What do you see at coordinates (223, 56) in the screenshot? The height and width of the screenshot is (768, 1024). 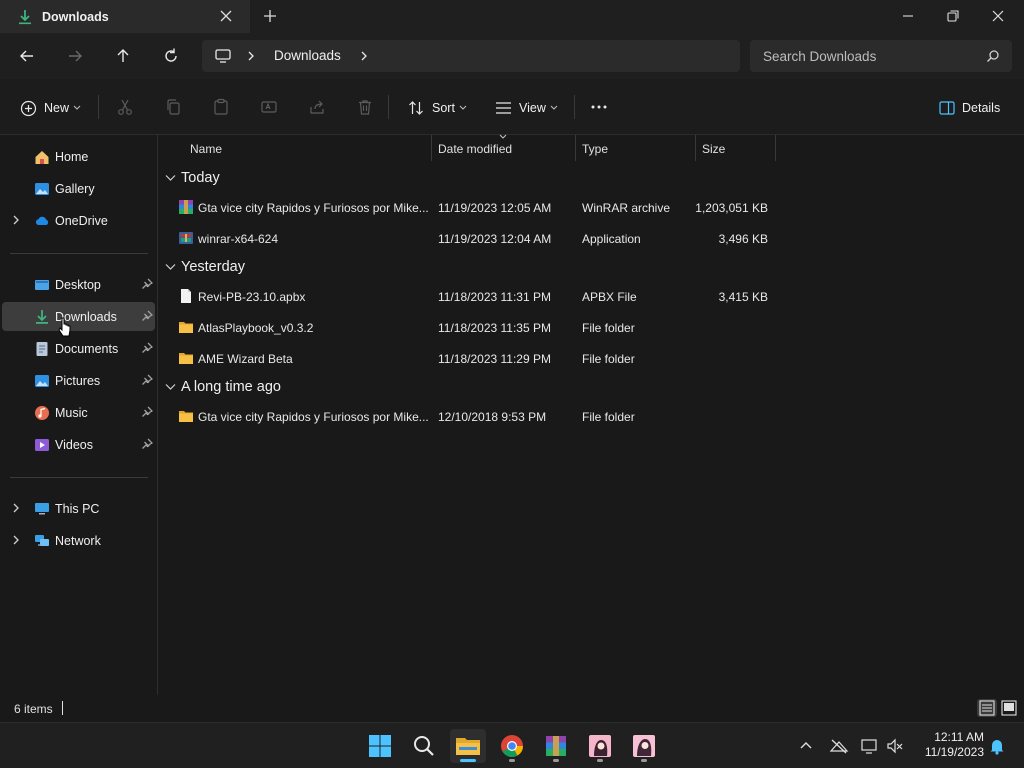 I see `this-pc-monitor-icon` at bounding box center [223, 56].